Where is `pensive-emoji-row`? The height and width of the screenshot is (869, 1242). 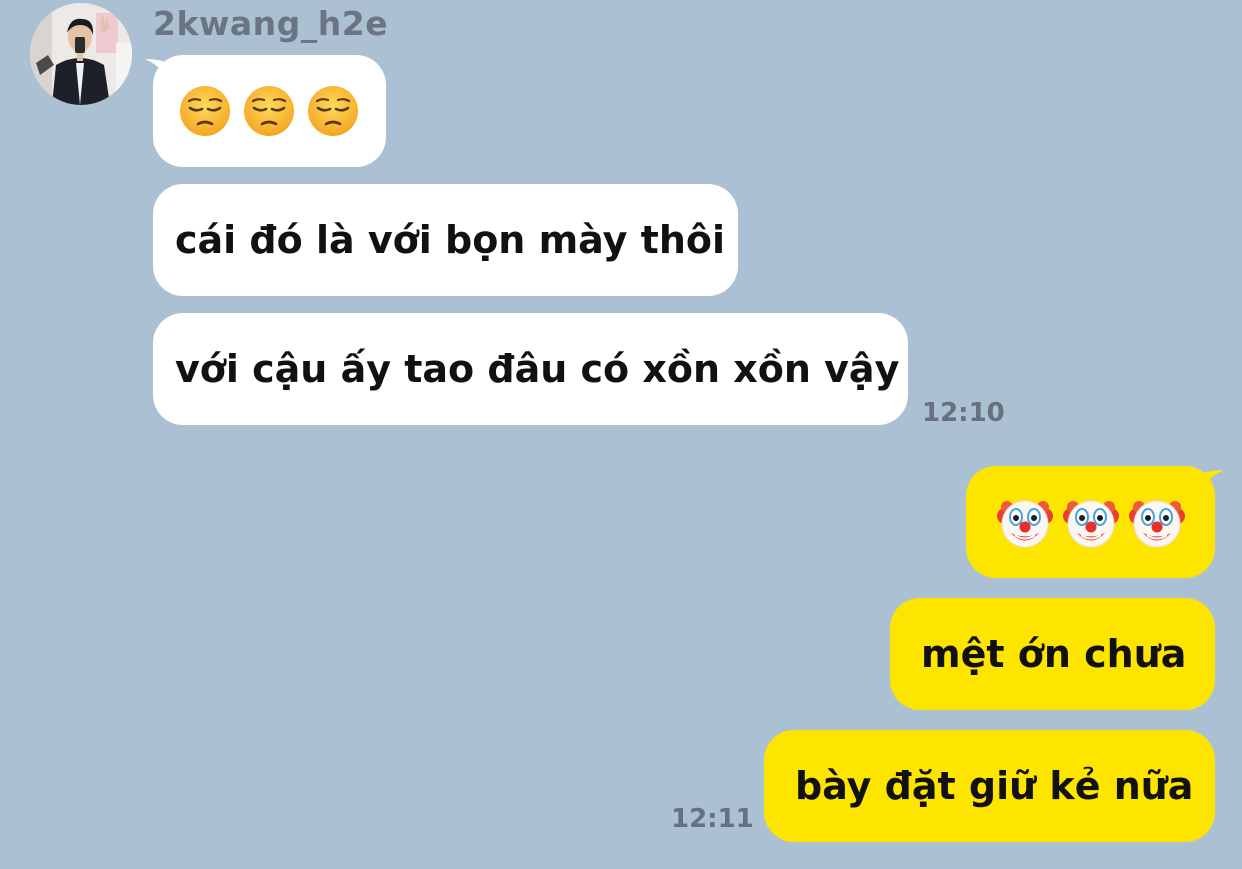
pensive-emoji-row is located at coordinates (269, 111).